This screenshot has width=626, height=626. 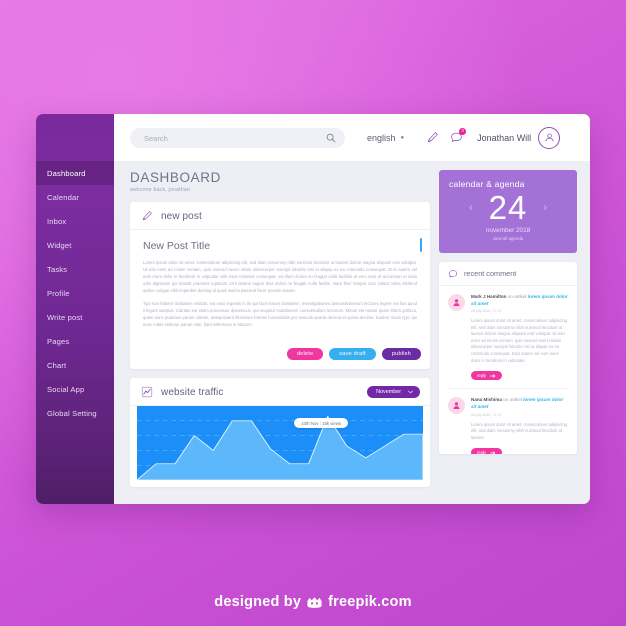 What do you see at coordinates (410, 392) in the screenshot?
I see `chevron-down-icon` at bounding box center [410, 392].